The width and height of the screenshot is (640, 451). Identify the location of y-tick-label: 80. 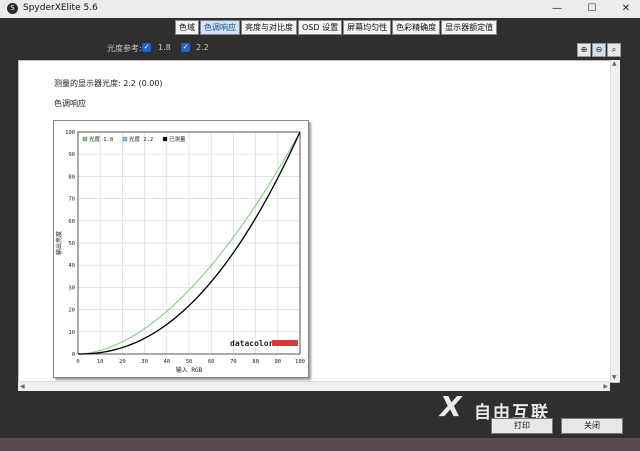
(71, 177).